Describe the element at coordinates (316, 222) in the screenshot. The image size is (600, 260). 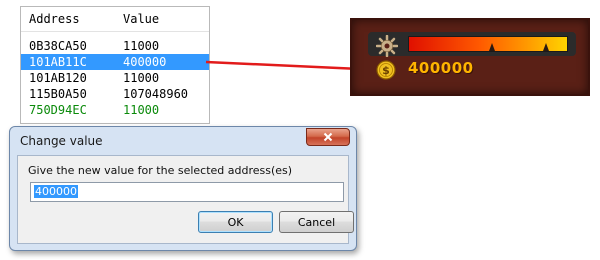
I see `cancel-button: Cancel` at that location.